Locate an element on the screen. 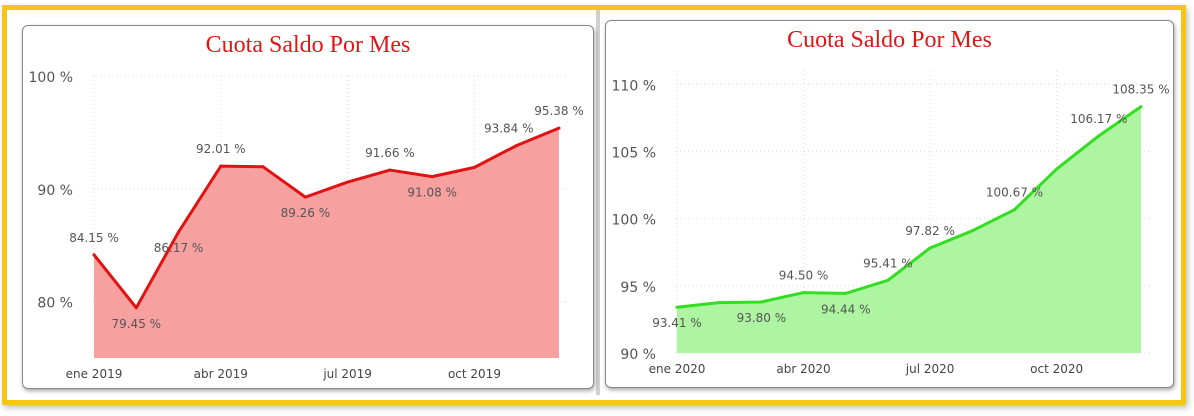  data-label: 93.80 % is located at coordinates (762, 318).